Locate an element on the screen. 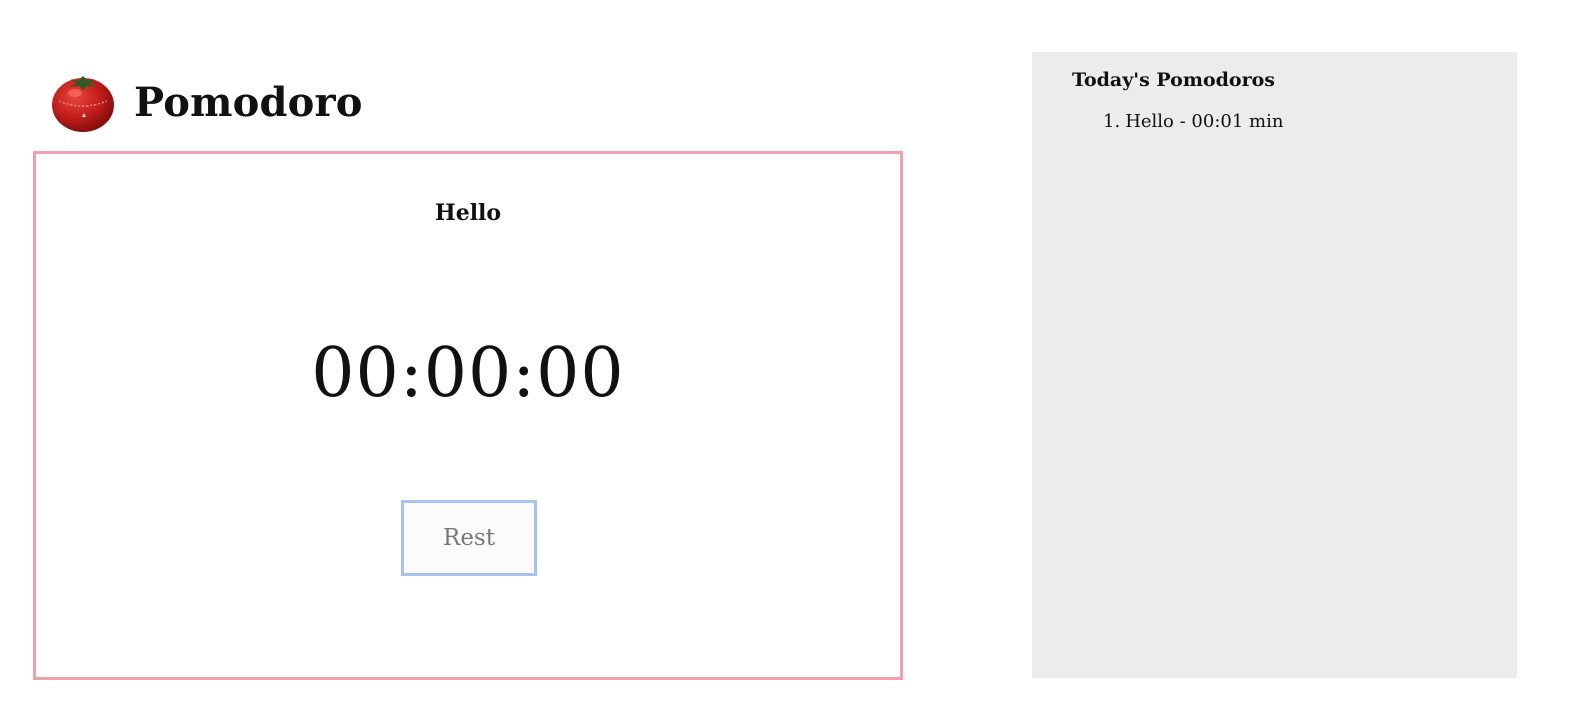 Image resolution: width=1572 pixels, height=722 pixels. app-title: Pomodoro is located at coordinates (248, 102).